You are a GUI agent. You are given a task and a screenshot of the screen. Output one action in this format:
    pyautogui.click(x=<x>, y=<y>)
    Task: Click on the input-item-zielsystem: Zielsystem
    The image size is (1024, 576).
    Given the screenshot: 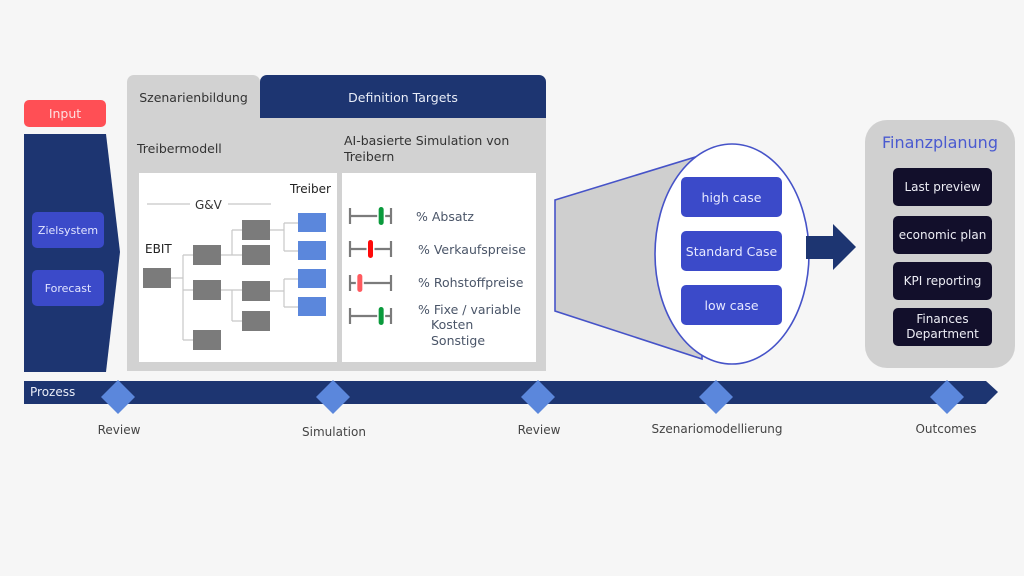 What is the action you would take?
    pyautogui.click(x=68, y=230)
    